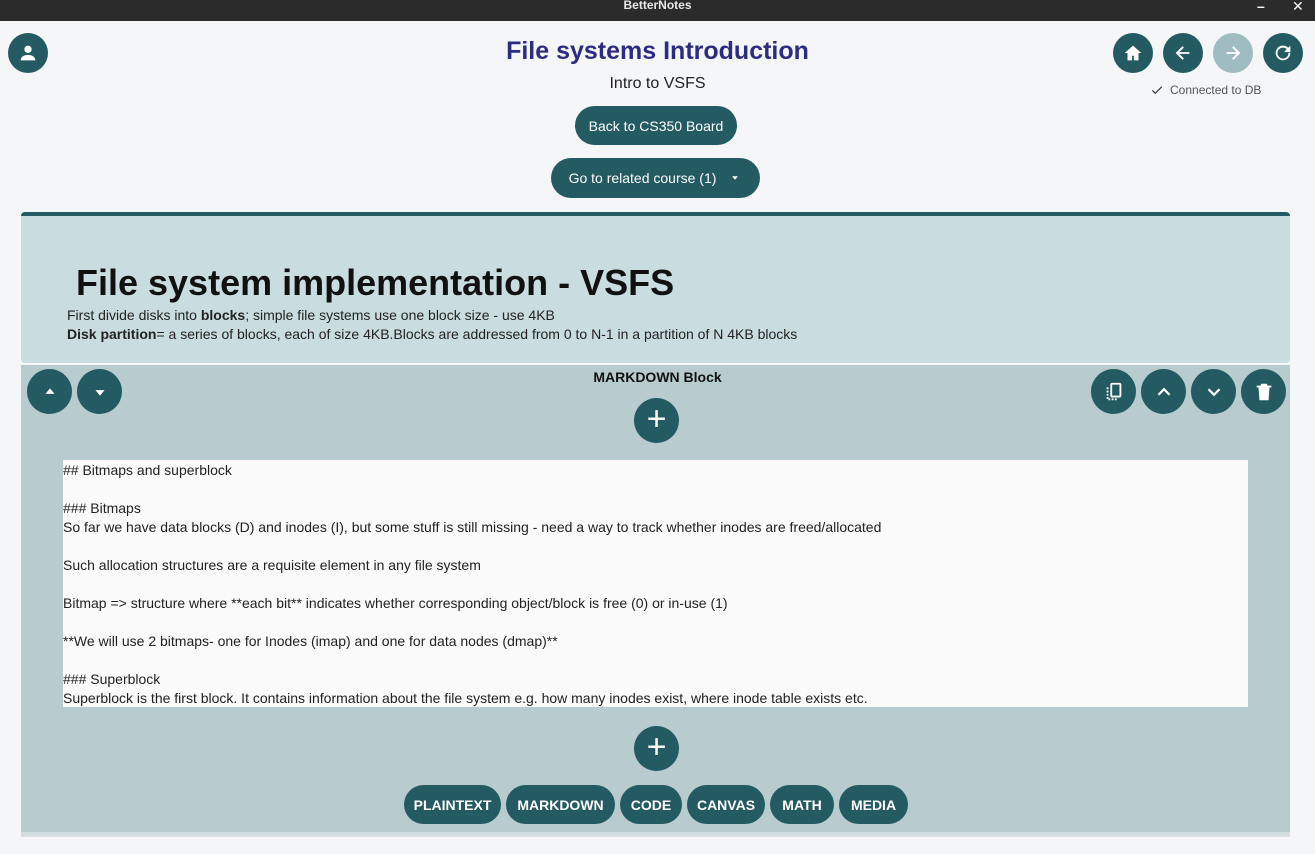 This screenshot has height=854, width=1315. I want to click on close-button: ✕, so click(1298, 7).